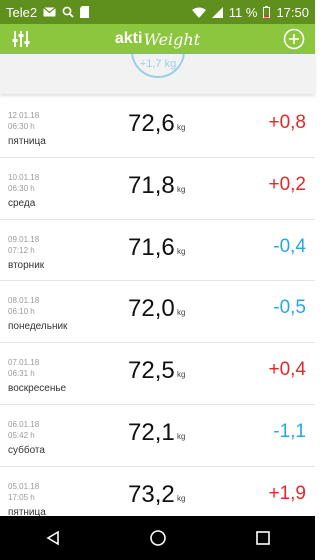 The height and width of the screenshot is (560, 320). What do you see at coordinates (24, 115) in the screenshot?
I see `entry-date: 12.01.18` at bounding box center [24, 115].